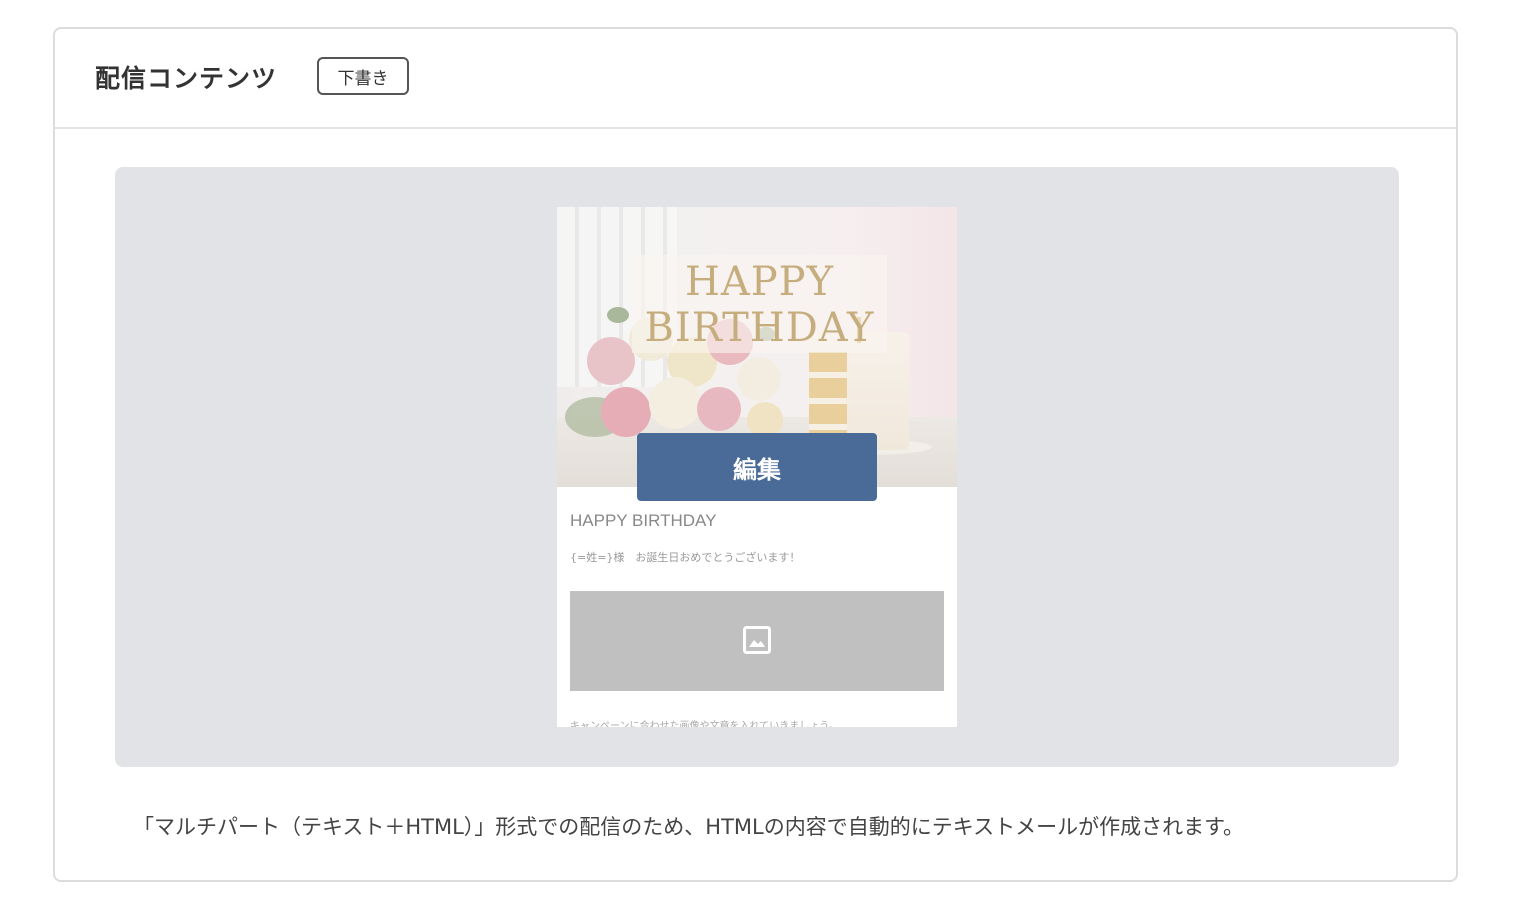 This screenshot has height=910, width=1516. I want to click on image-icon, so click(757, 640).